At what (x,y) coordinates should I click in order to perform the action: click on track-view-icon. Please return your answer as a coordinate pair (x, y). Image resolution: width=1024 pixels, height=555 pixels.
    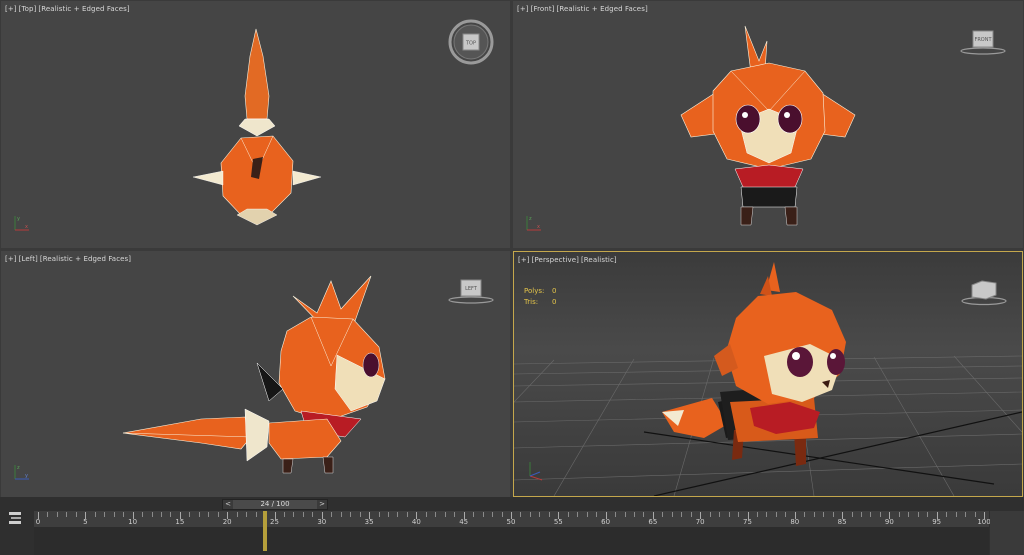
    Looking at the image, I should click on (16, 518).